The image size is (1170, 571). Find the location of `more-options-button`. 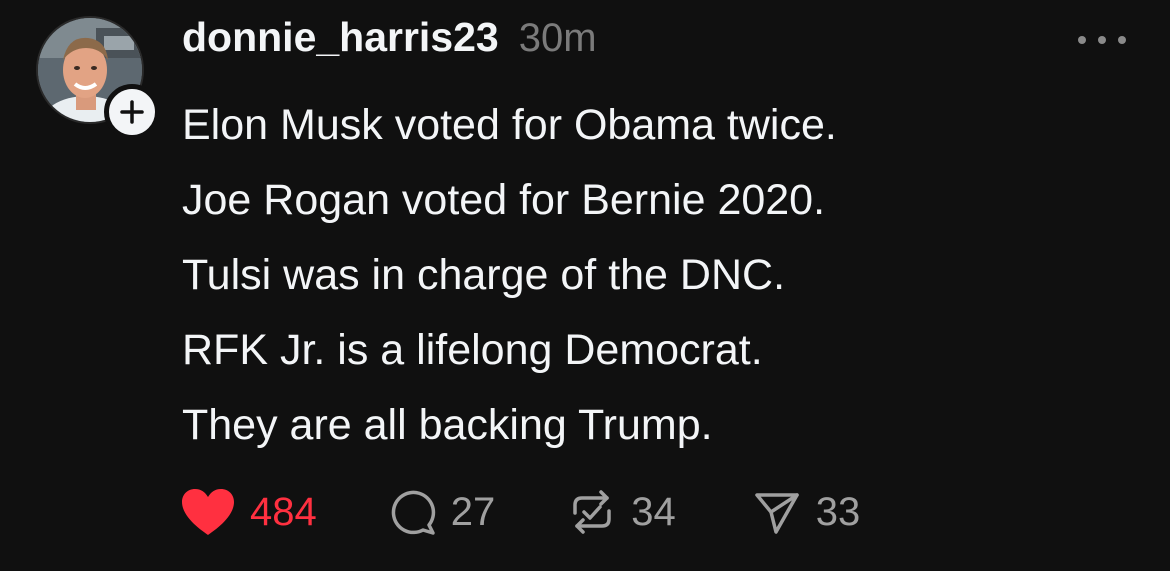

more-options-button is located at coordinates (1102, 40).